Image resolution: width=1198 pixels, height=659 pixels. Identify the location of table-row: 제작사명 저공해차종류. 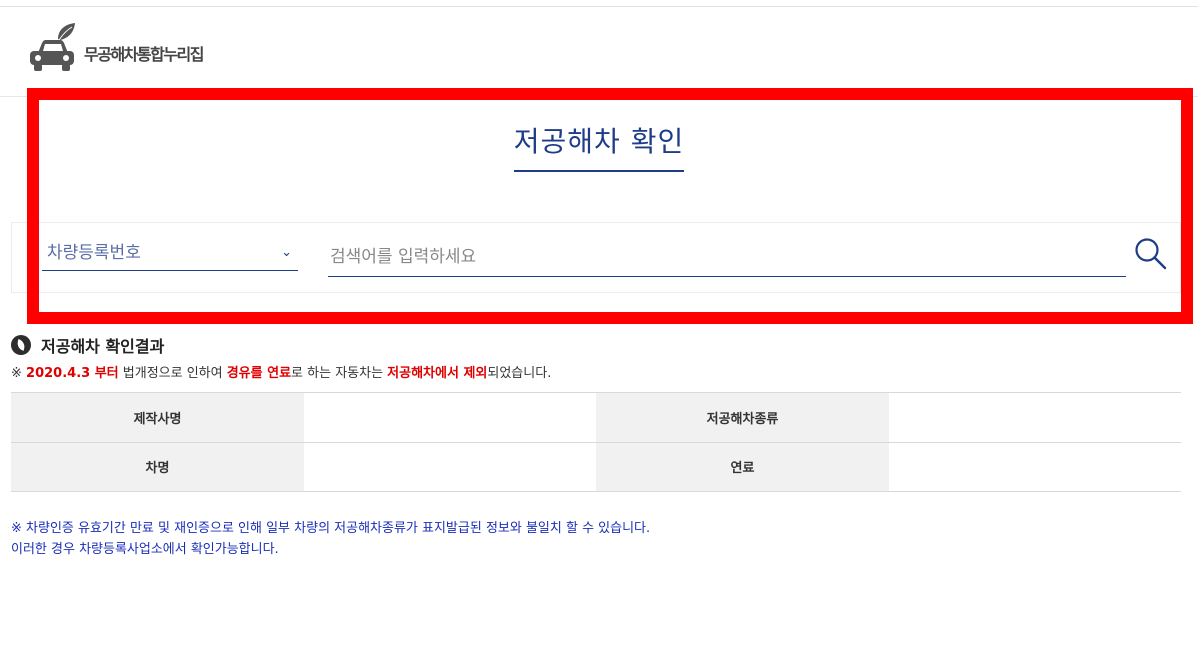
(596, 417).